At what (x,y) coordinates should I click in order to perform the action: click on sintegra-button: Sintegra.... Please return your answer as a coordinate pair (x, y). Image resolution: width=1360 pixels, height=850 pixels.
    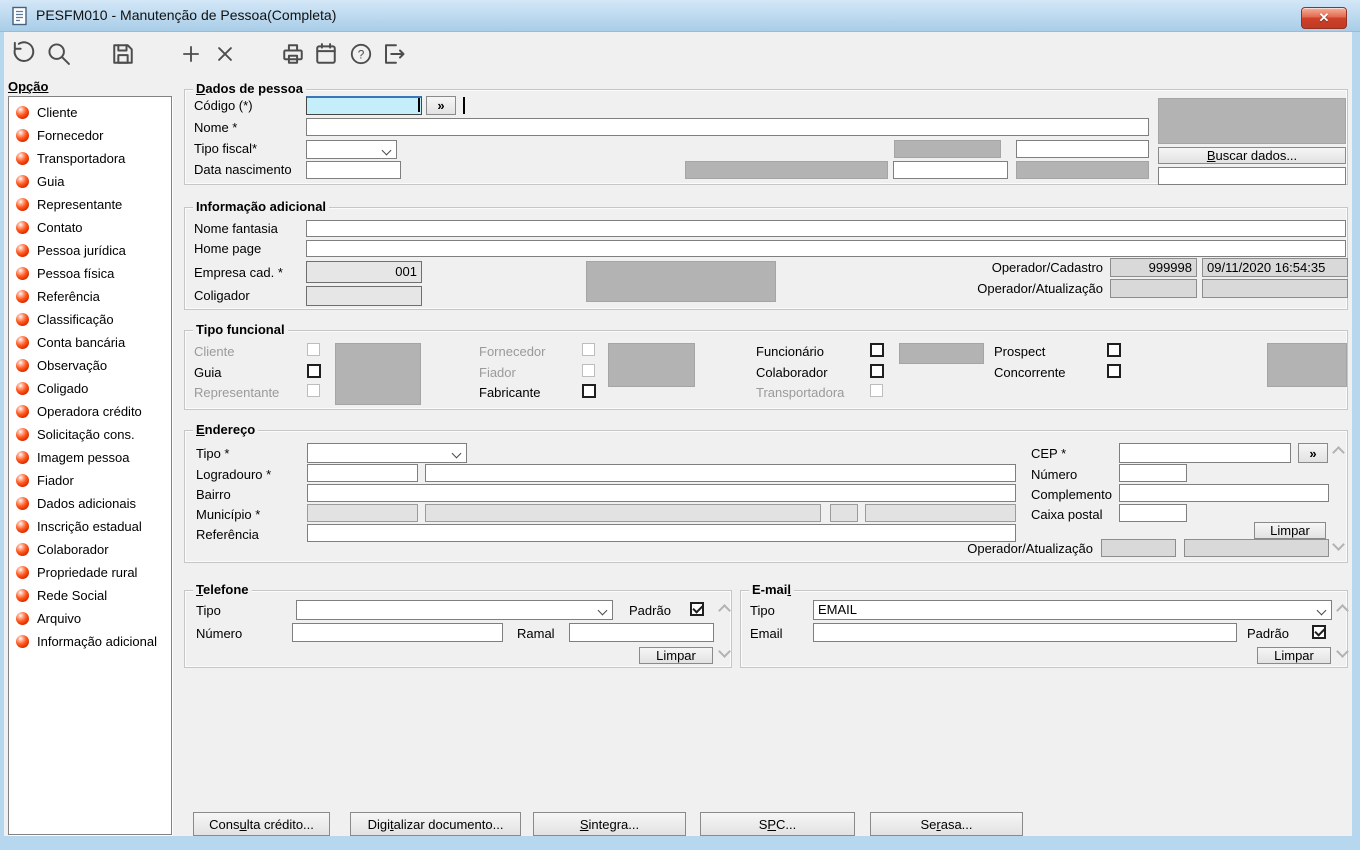
    Looking at the image, I should click on (609, 824).